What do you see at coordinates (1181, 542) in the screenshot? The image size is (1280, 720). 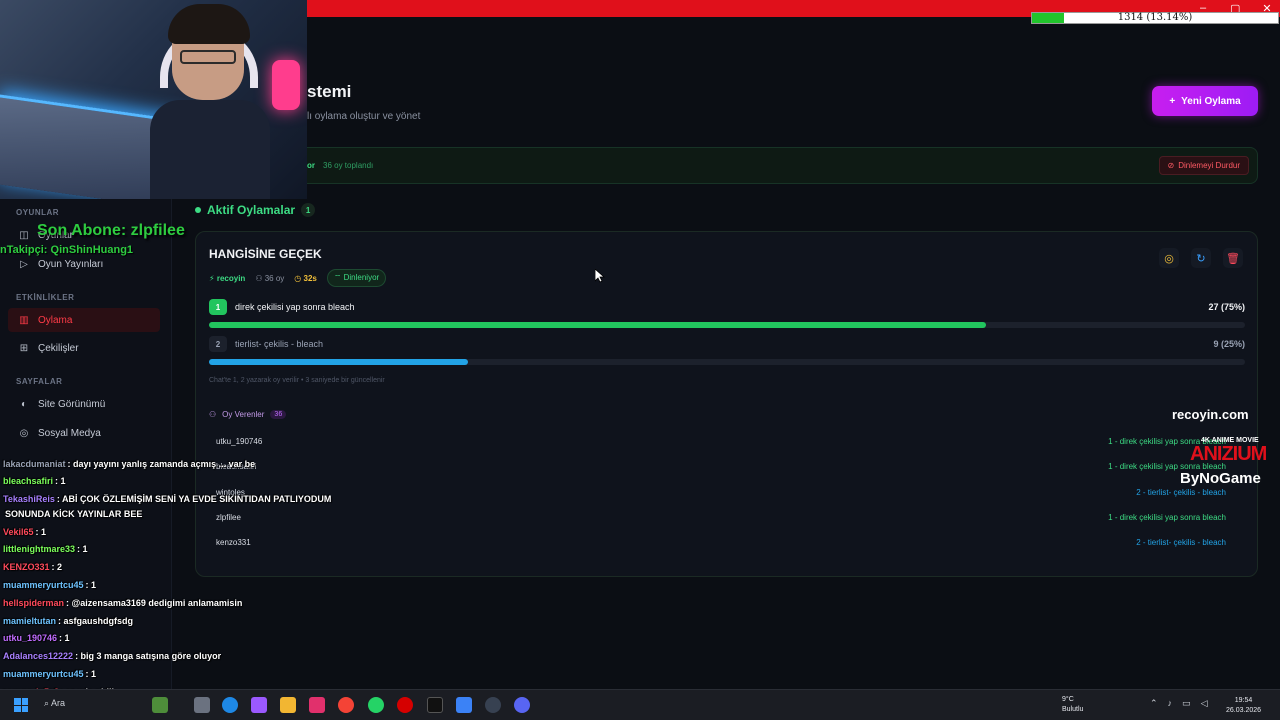 I see `voter-choice: 2 - tierlist- çekilis - bleach` at bounding box center [1181, 542].